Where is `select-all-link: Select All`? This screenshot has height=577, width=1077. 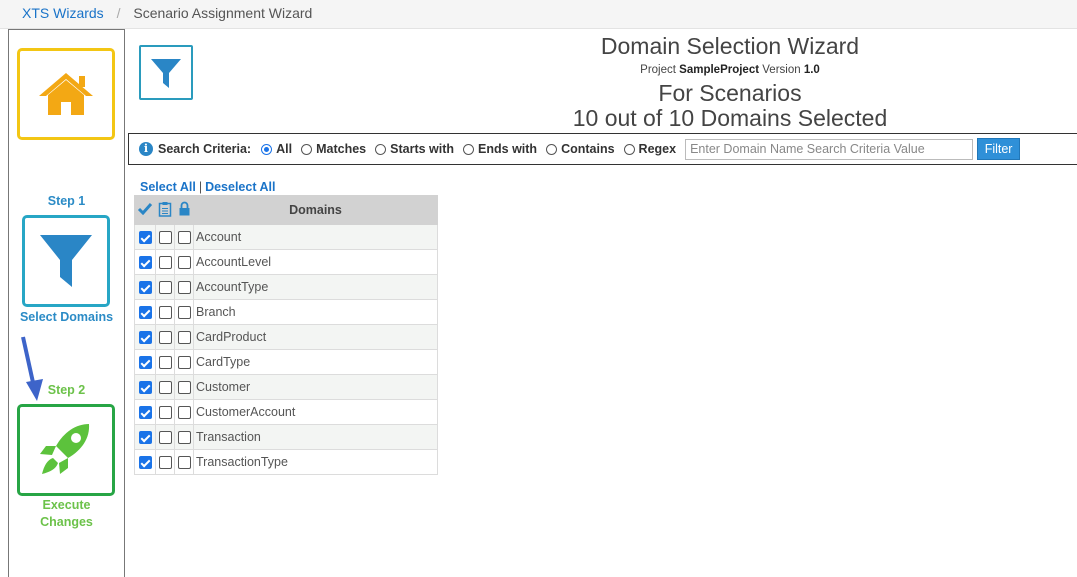
select-all-link: Select All is located at coordinates (168, 187).